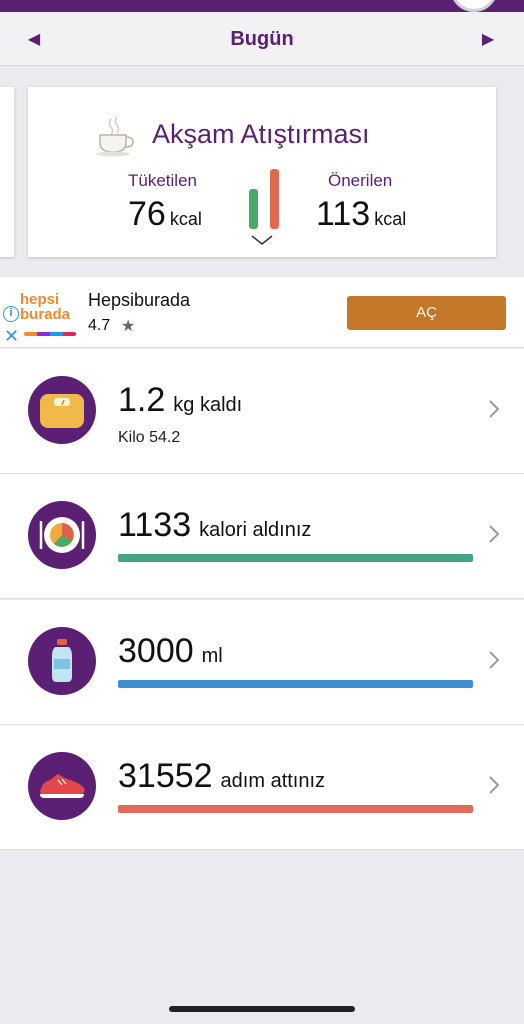  What do you see at coordinates (50, 334) in the screenshot?
I see `ad-logo-strip` at bounding box center [50, 334].